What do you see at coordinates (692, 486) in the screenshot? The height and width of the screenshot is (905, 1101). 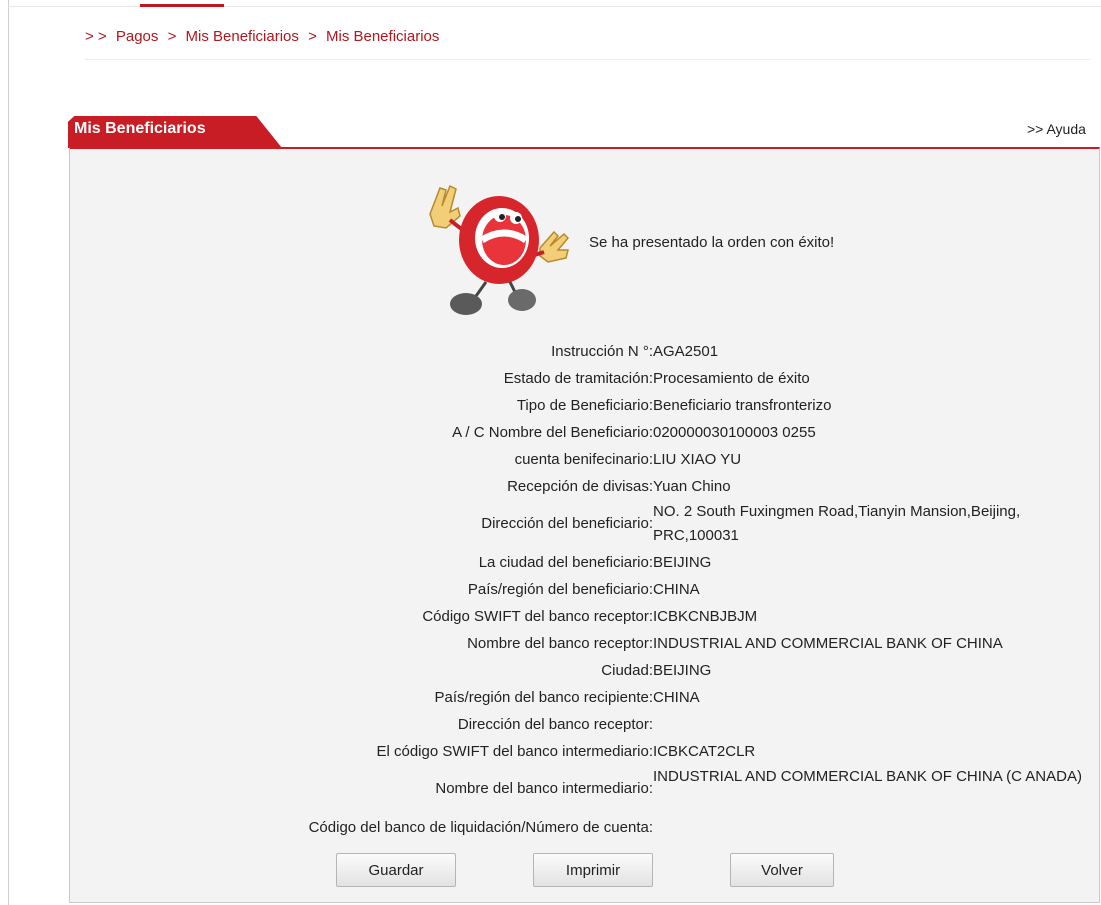 I see `detail-value: Yuan Chino` at bounding box center [692, 486].